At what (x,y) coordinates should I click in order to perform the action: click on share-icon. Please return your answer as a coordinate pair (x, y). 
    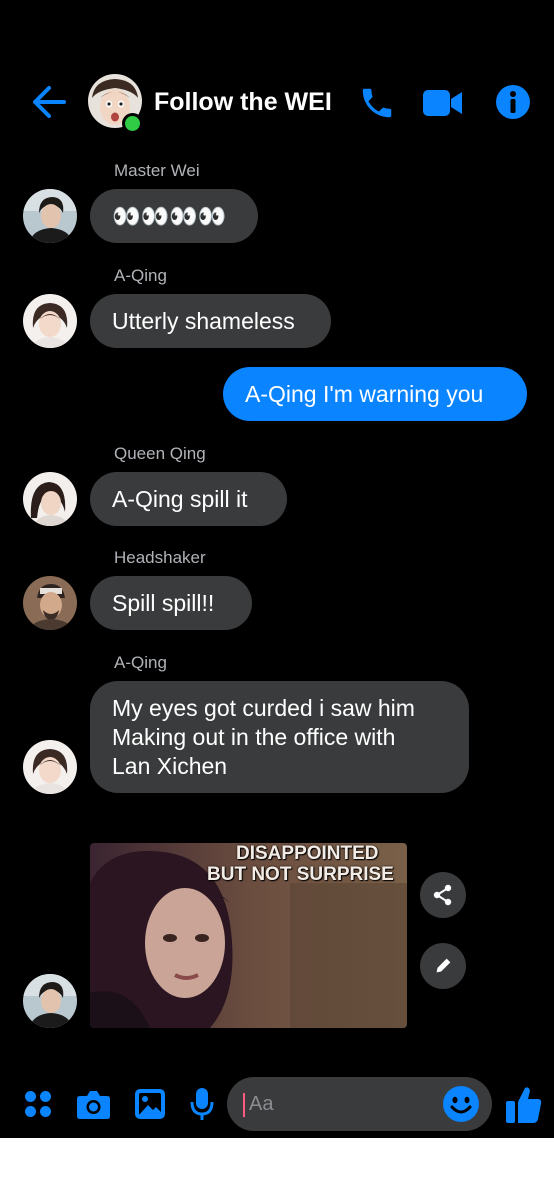
    Looking at the image, I should click on (443, 895).